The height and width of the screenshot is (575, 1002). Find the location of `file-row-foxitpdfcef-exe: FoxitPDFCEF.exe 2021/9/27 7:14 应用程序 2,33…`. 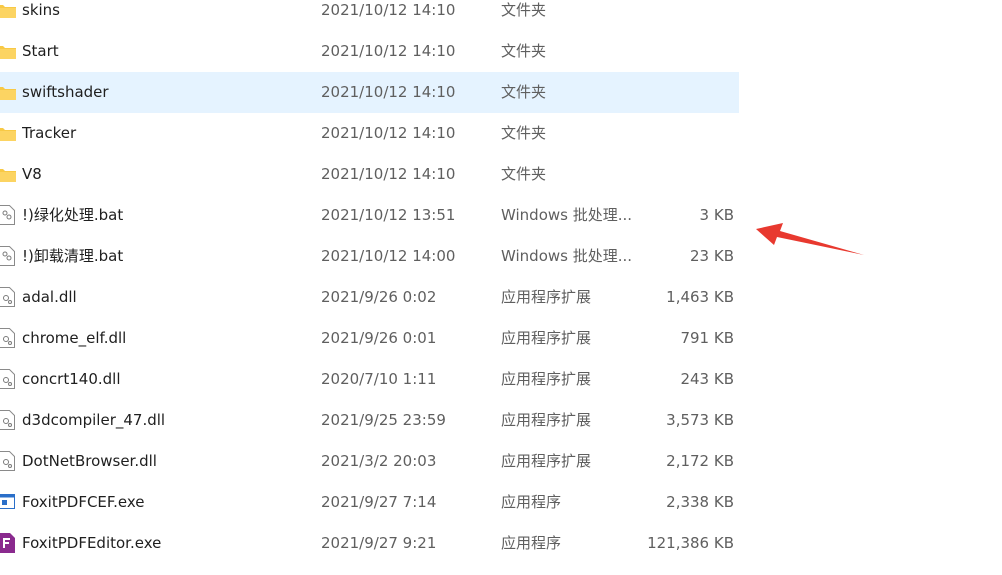

file-row-foxitpdfcef-exe: FoxitPDFCEF.exe 2021/9/27 7:14 应用程序 2,33… is located at coordinates (369, 502).